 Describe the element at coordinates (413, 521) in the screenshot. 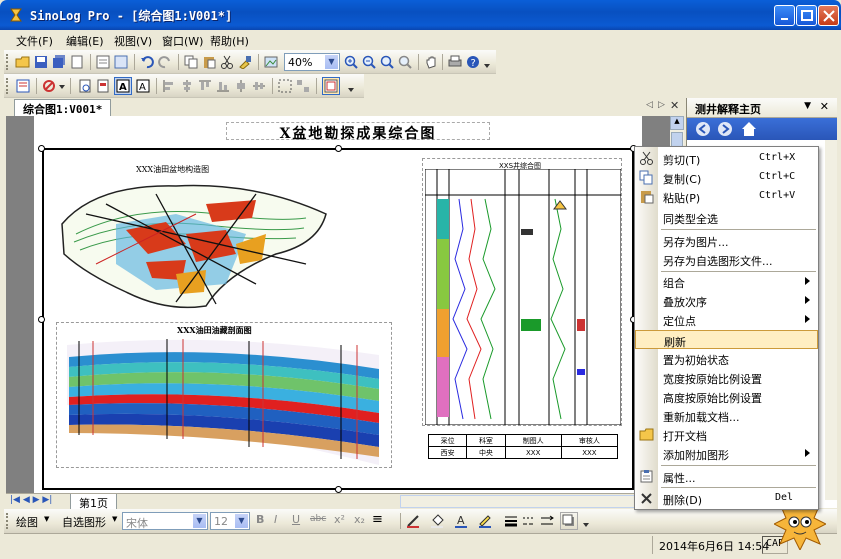

I see `line-color-icon` at that location.